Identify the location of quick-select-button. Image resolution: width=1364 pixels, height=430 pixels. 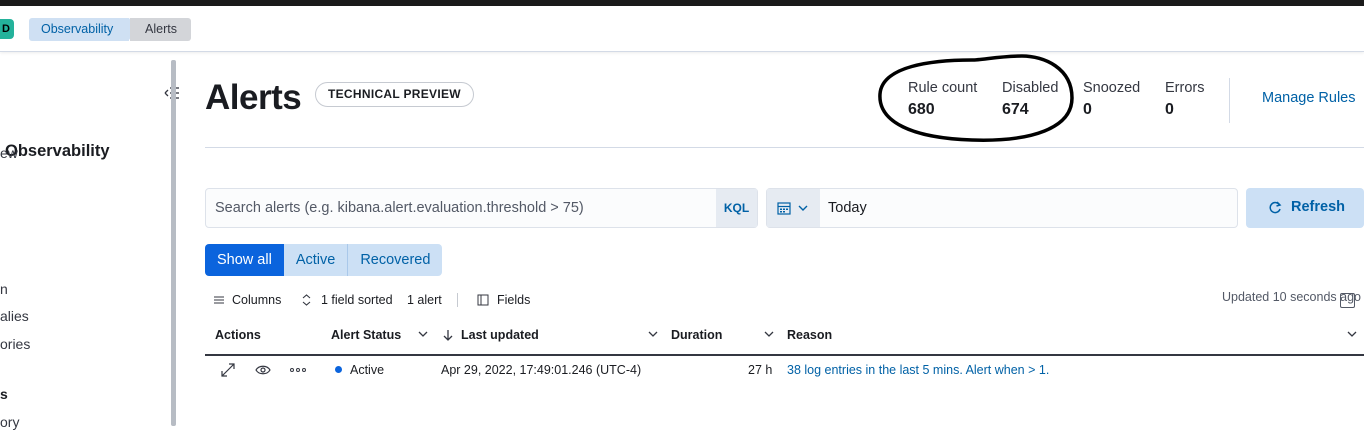
(793, 208).